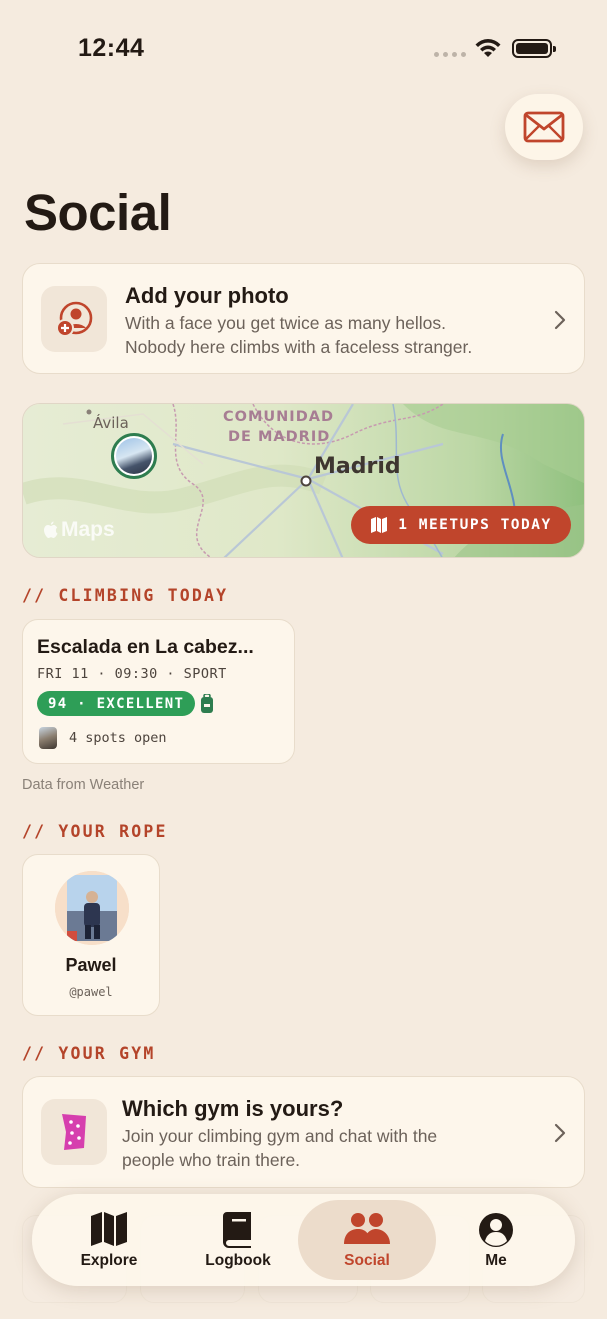 This screenshot has height=1319, width=607. What do you see at coordinates (237, 1230) in the screenshot?
I see `book-icon` at bounding box center [237, 1230].